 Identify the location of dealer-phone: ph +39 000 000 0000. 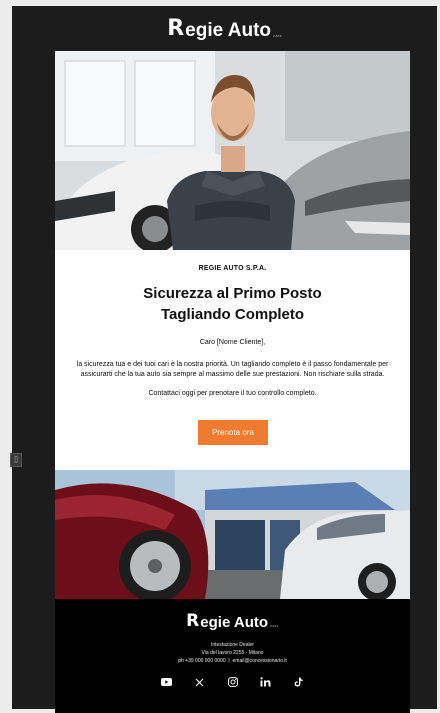
(202, 661).